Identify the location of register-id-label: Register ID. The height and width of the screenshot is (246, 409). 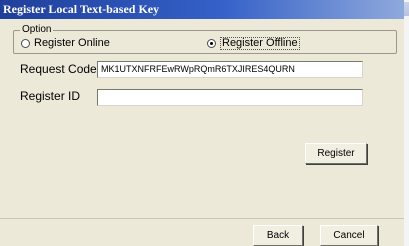
(50, 96).